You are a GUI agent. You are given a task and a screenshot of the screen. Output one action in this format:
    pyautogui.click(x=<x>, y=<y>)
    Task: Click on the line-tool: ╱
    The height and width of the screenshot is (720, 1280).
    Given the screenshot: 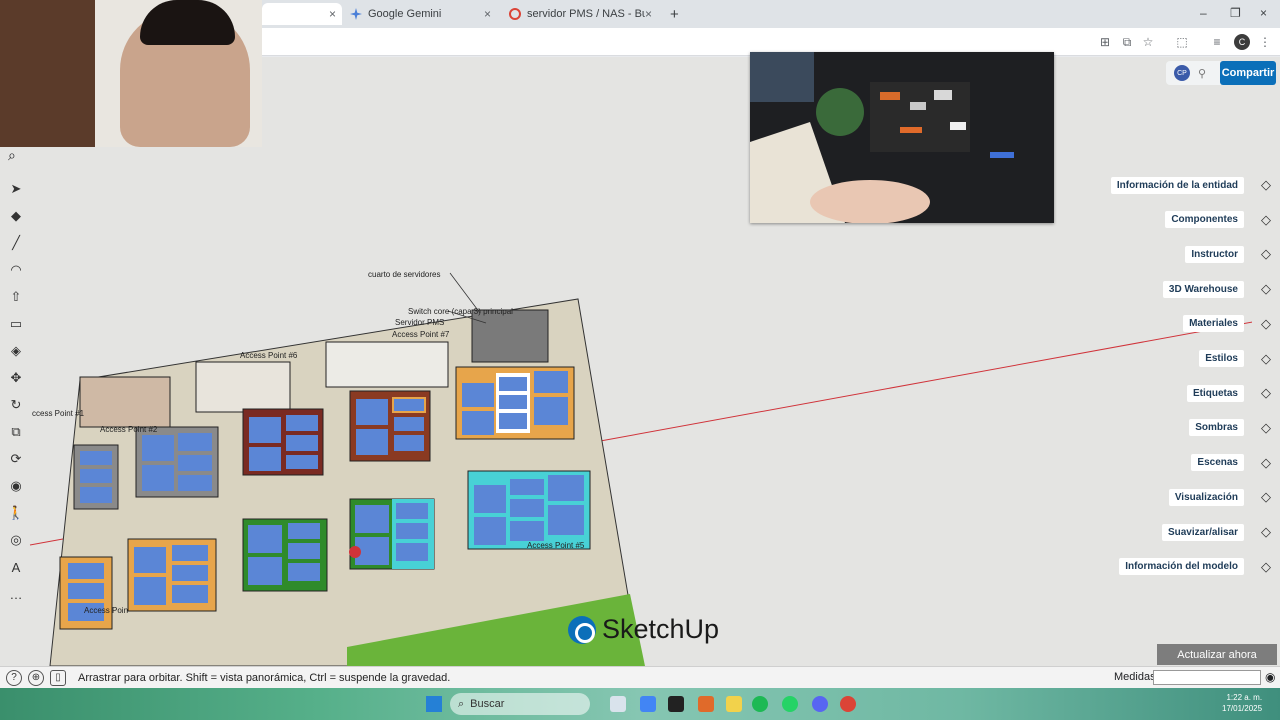 What is the action you would take?
    pyautogui.click(x=16, y=243)
    